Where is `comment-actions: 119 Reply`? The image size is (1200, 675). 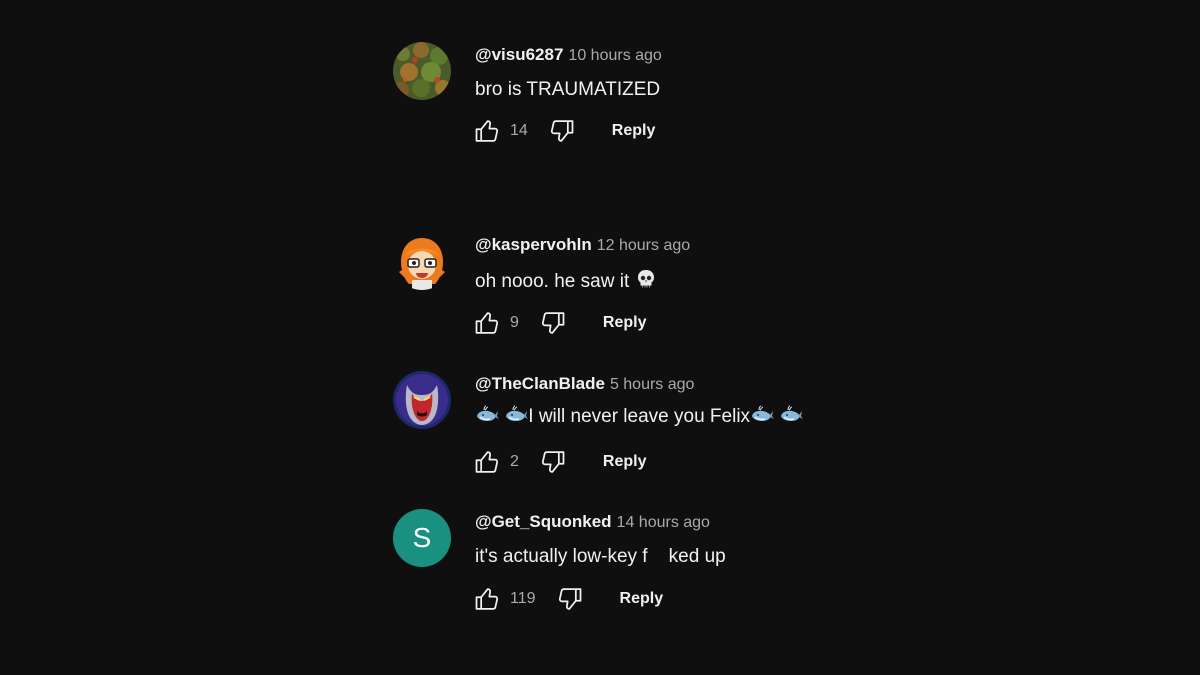
comment-actions: 119 Reply is located at coordinates (568, 599).